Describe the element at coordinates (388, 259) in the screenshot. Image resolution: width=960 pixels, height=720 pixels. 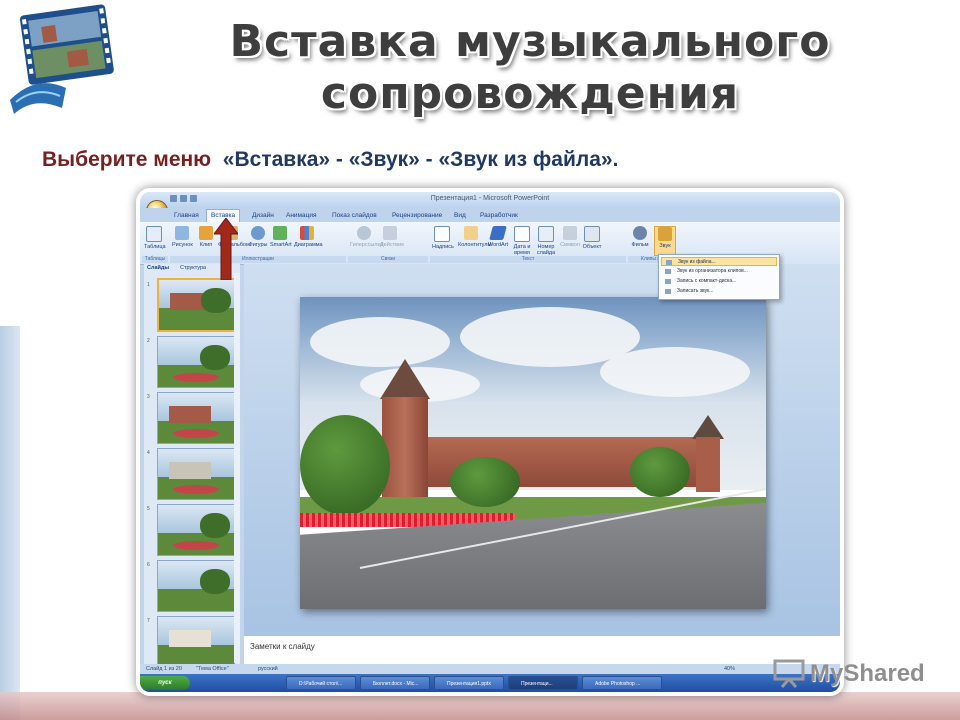
I see `group-links: Связи` at that location.